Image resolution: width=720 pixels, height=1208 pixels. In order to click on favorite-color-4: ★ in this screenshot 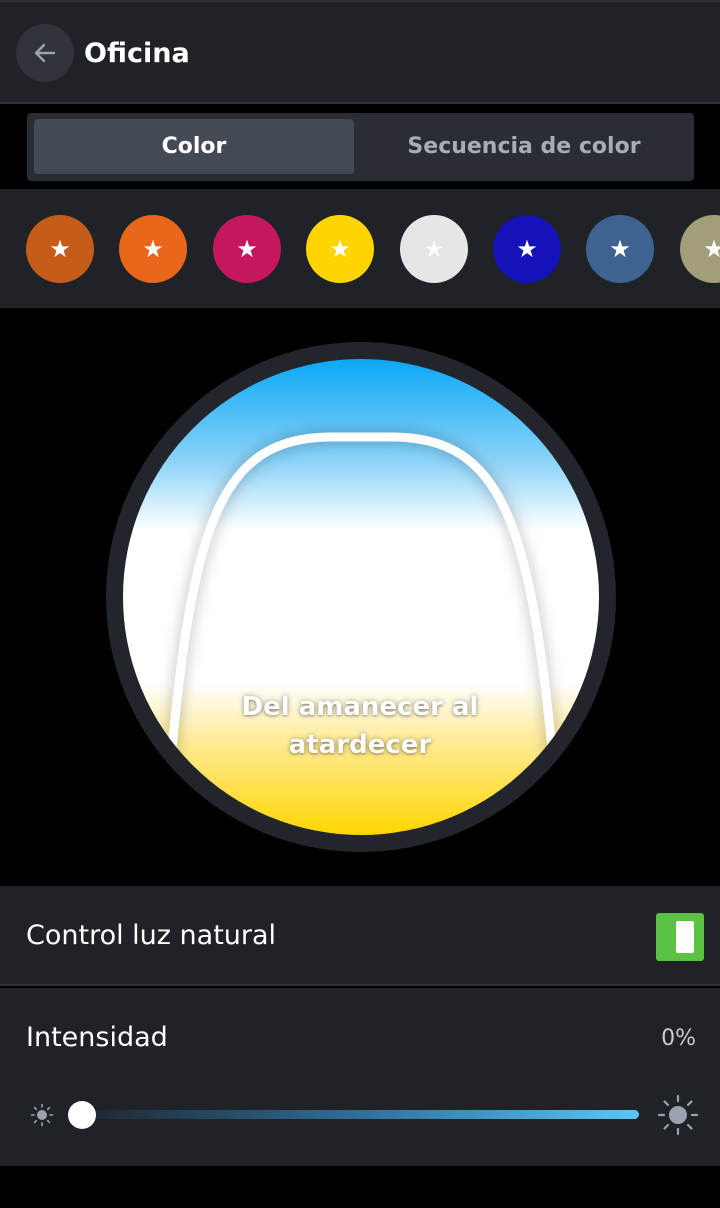, I will do `click(340, 249)`.